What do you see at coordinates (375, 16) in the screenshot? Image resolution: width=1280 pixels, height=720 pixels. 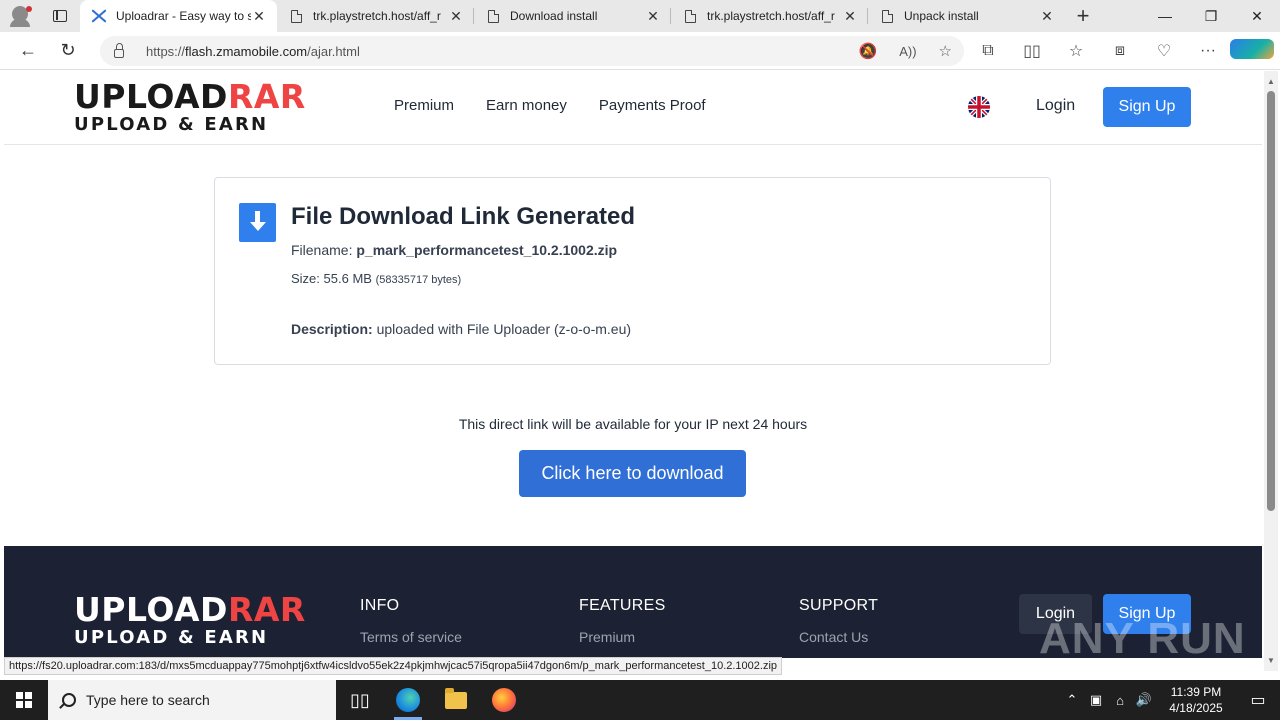 I see `tab-trk-1: trk.playstretch.host/aff_r ✕` at bounding box center [375, 16].